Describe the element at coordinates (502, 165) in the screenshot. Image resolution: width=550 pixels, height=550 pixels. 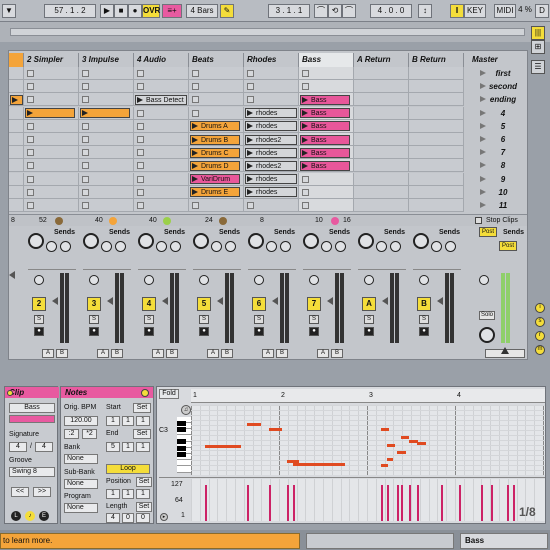
I see `scene-launch-button: 8` at that location.